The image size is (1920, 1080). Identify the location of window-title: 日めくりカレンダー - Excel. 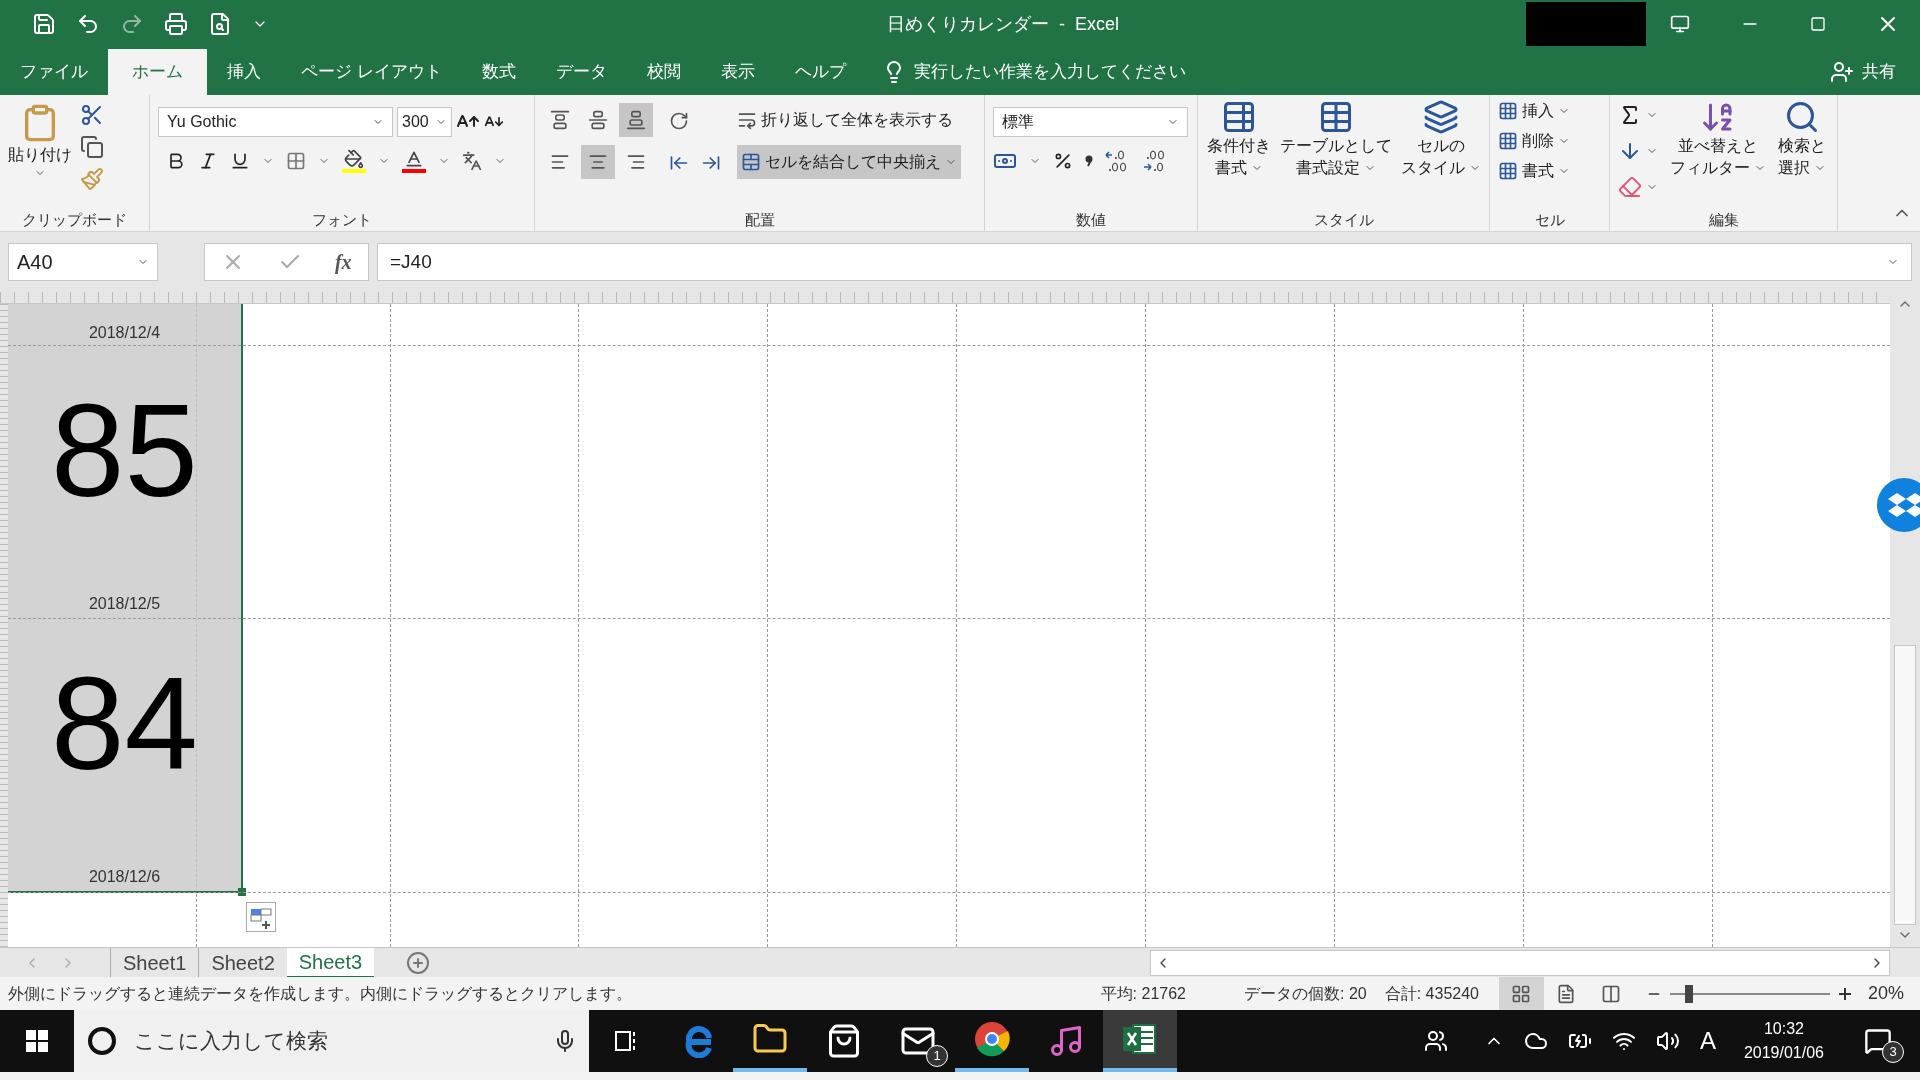
(1003, 24).